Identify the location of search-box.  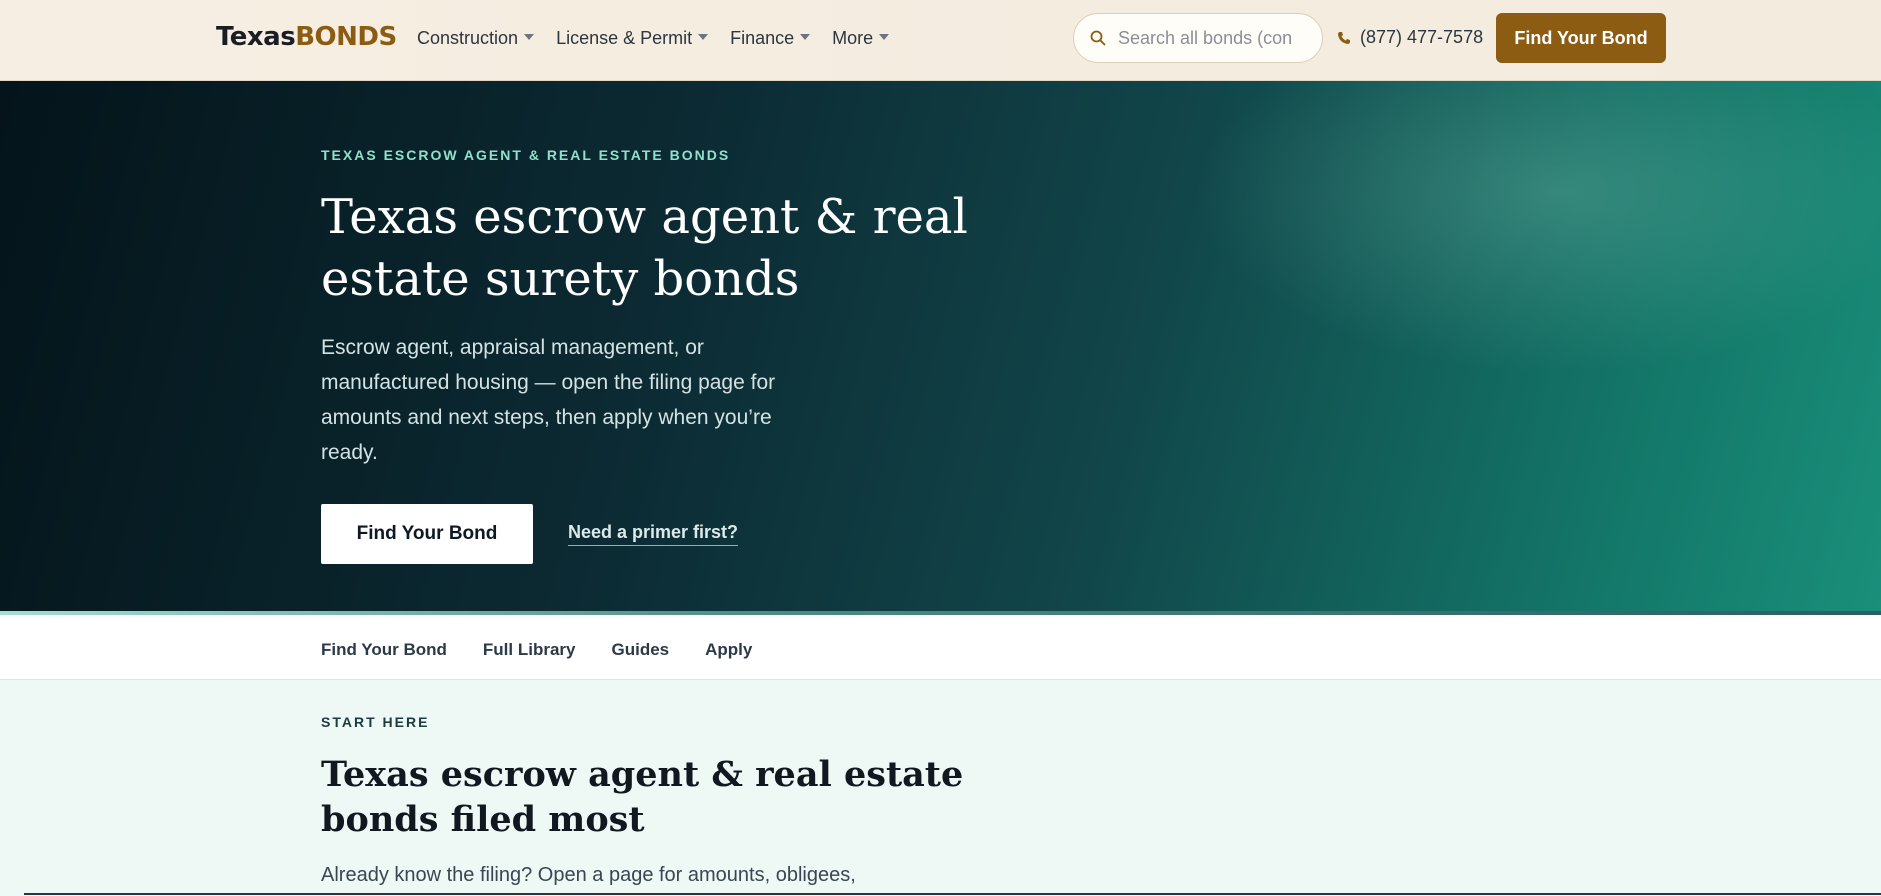
(1198, 38).